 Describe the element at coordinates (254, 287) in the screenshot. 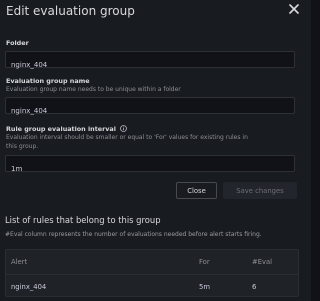

I see `rule-eval-cell: 6` at that location.